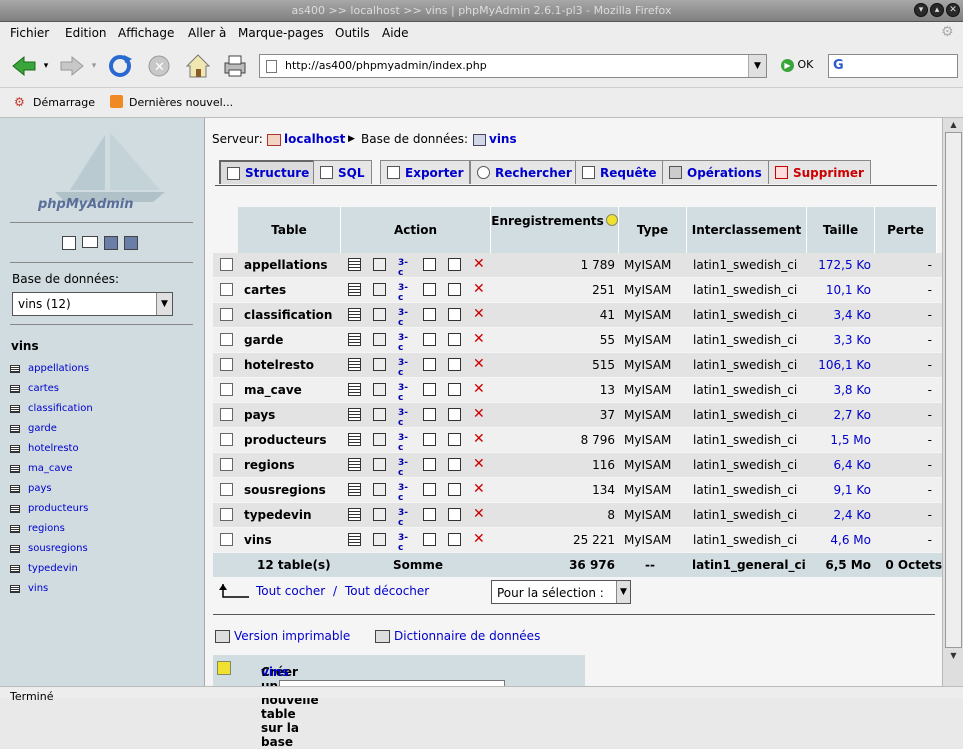  I want to click on table-name: producteurs, so click(285, 440).